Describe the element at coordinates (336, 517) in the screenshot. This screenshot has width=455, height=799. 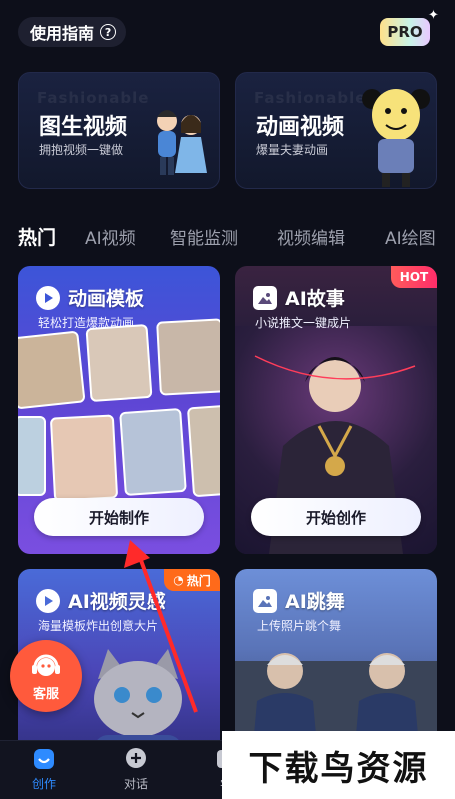
I see `start-creating-button: 开始创作` at that location.